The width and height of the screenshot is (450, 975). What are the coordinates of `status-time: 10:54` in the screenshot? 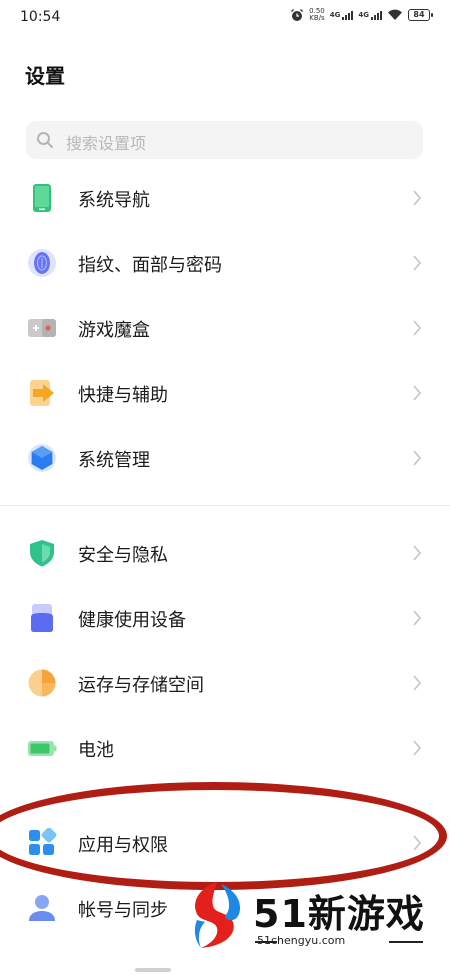 It's located at (40, 17).